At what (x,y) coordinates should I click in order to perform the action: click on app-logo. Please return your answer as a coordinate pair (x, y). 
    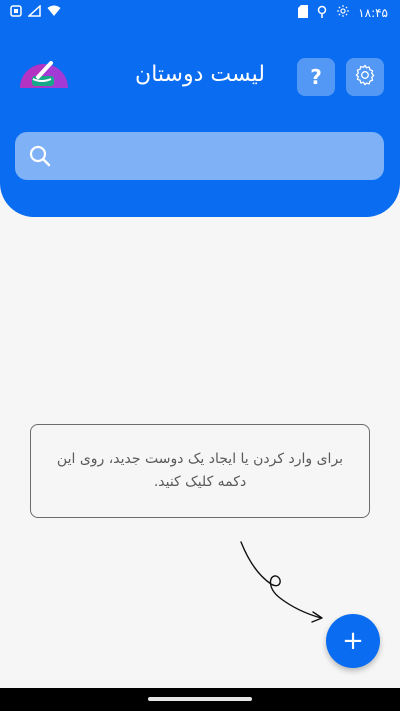
    Looking at the image, I should click on (44, 70).